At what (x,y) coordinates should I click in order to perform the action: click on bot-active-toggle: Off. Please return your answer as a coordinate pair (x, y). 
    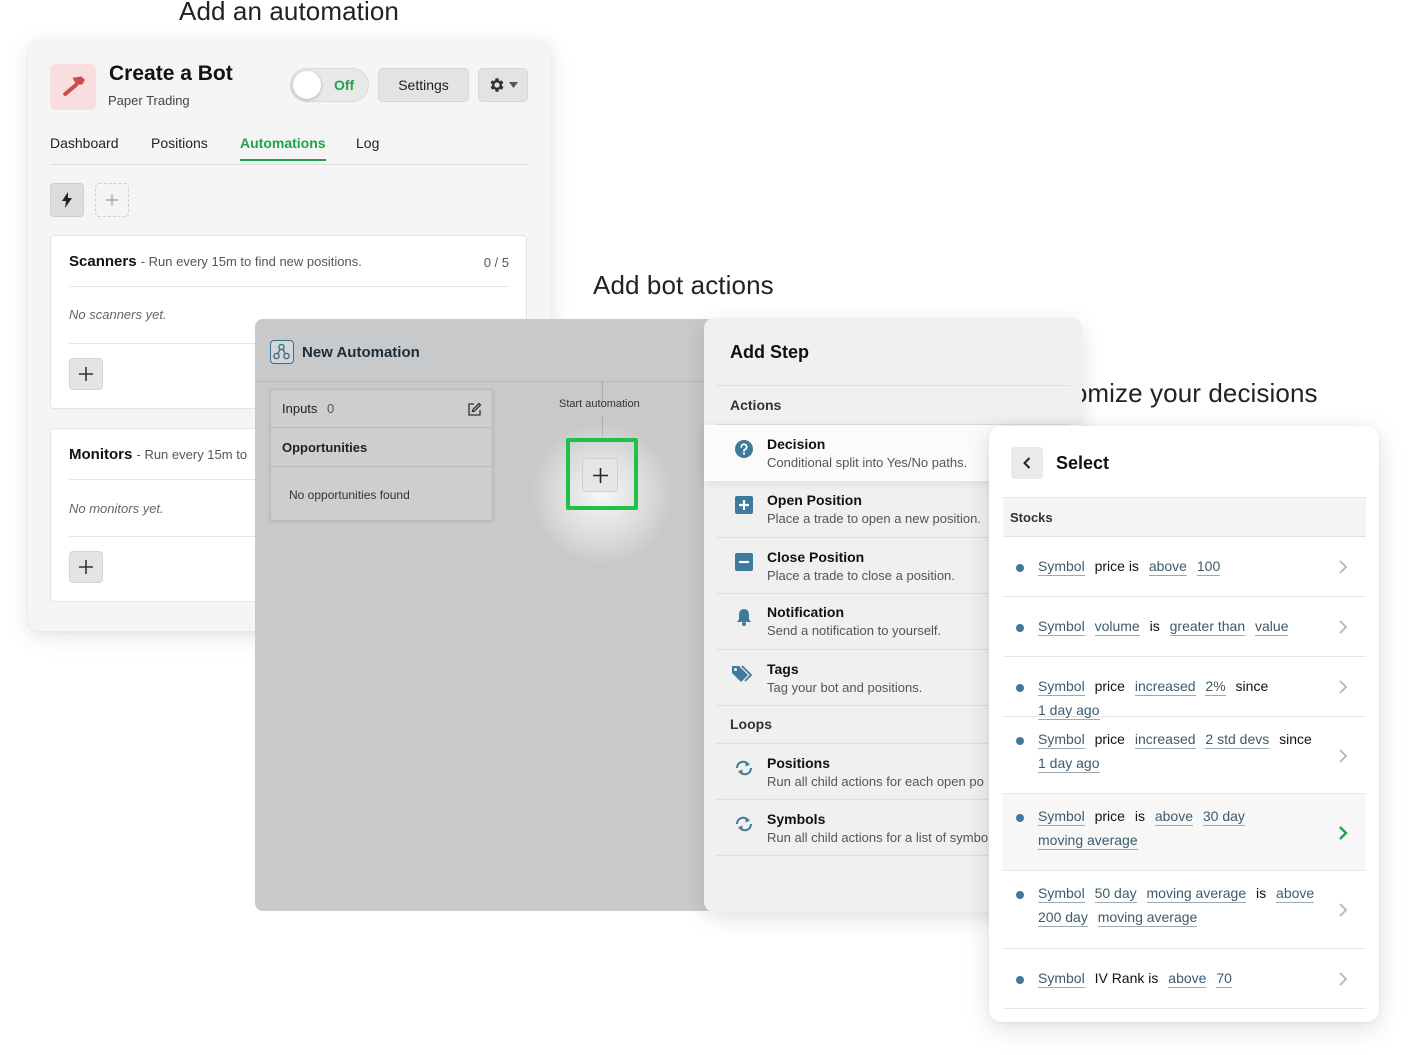
    Looking at the image, I should click on (329, 85).